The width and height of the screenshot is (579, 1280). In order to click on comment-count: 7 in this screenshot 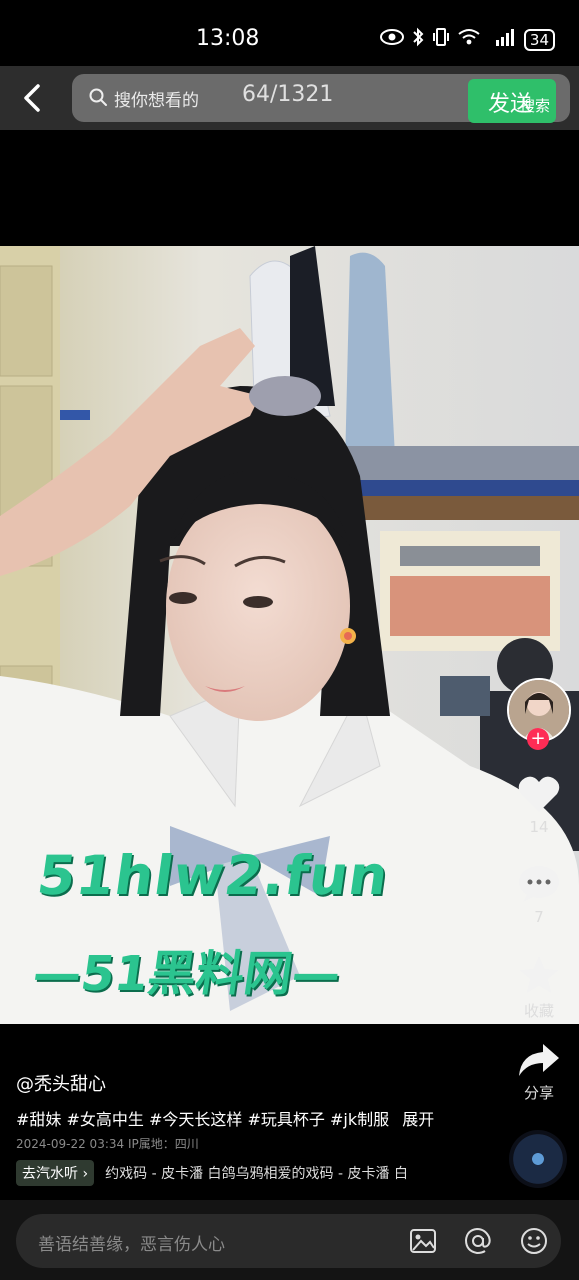, I will do `click(539, 917)`.